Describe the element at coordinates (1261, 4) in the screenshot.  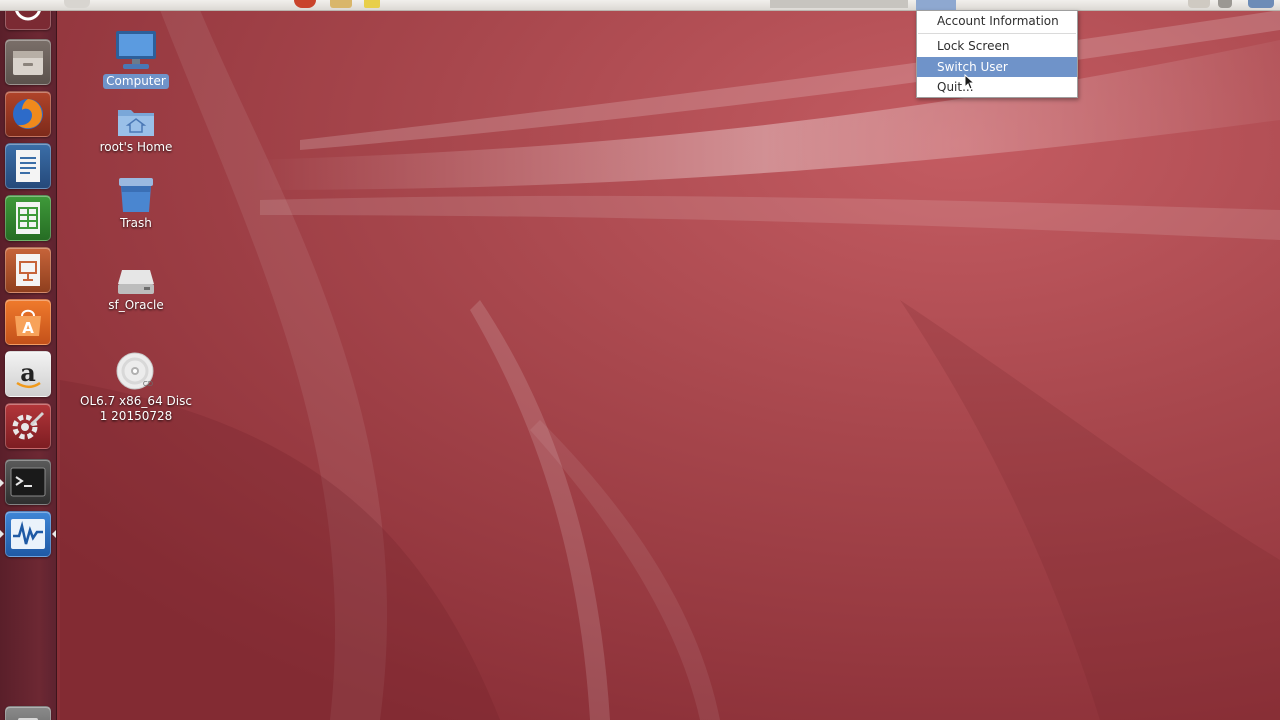
I see `tray-session-icon` at that location.